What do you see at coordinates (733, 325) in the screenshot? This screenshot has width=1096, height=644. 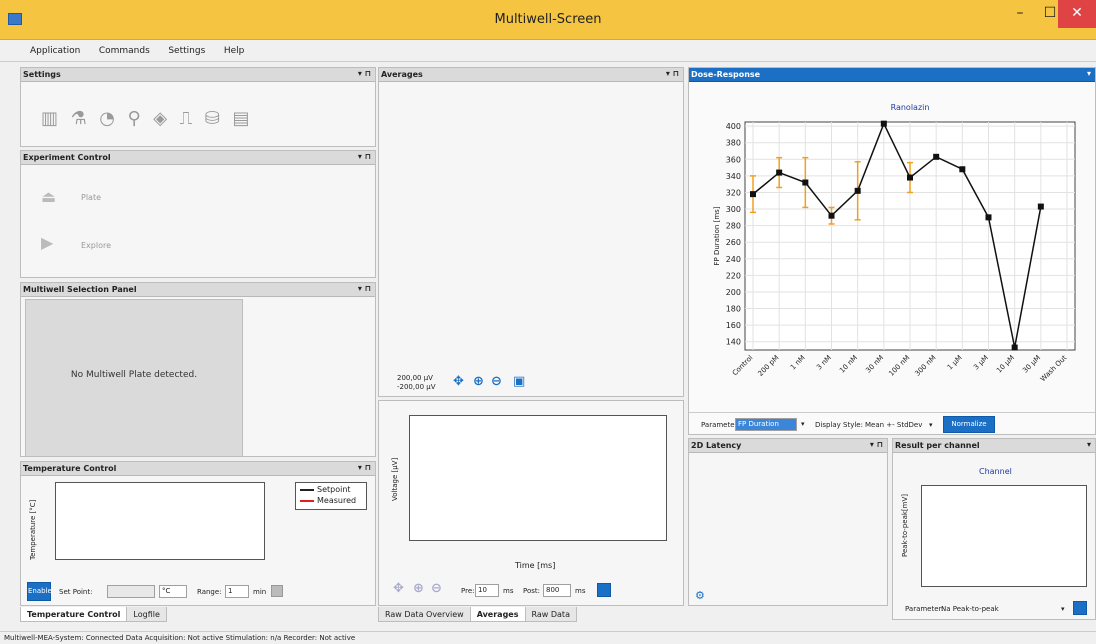 I see `y-tick-label: 160` at bounding box center [733, 325].